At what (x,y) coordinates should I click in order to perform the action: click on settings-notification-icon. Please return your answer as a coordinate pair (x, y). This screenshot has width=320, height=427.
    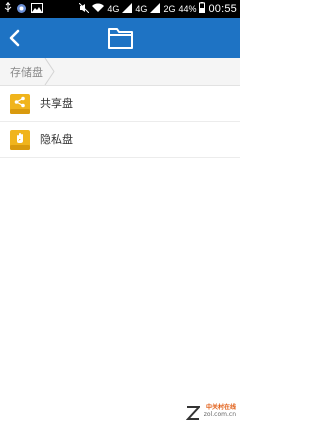
    Looking at the image, I should click on (21, 9).